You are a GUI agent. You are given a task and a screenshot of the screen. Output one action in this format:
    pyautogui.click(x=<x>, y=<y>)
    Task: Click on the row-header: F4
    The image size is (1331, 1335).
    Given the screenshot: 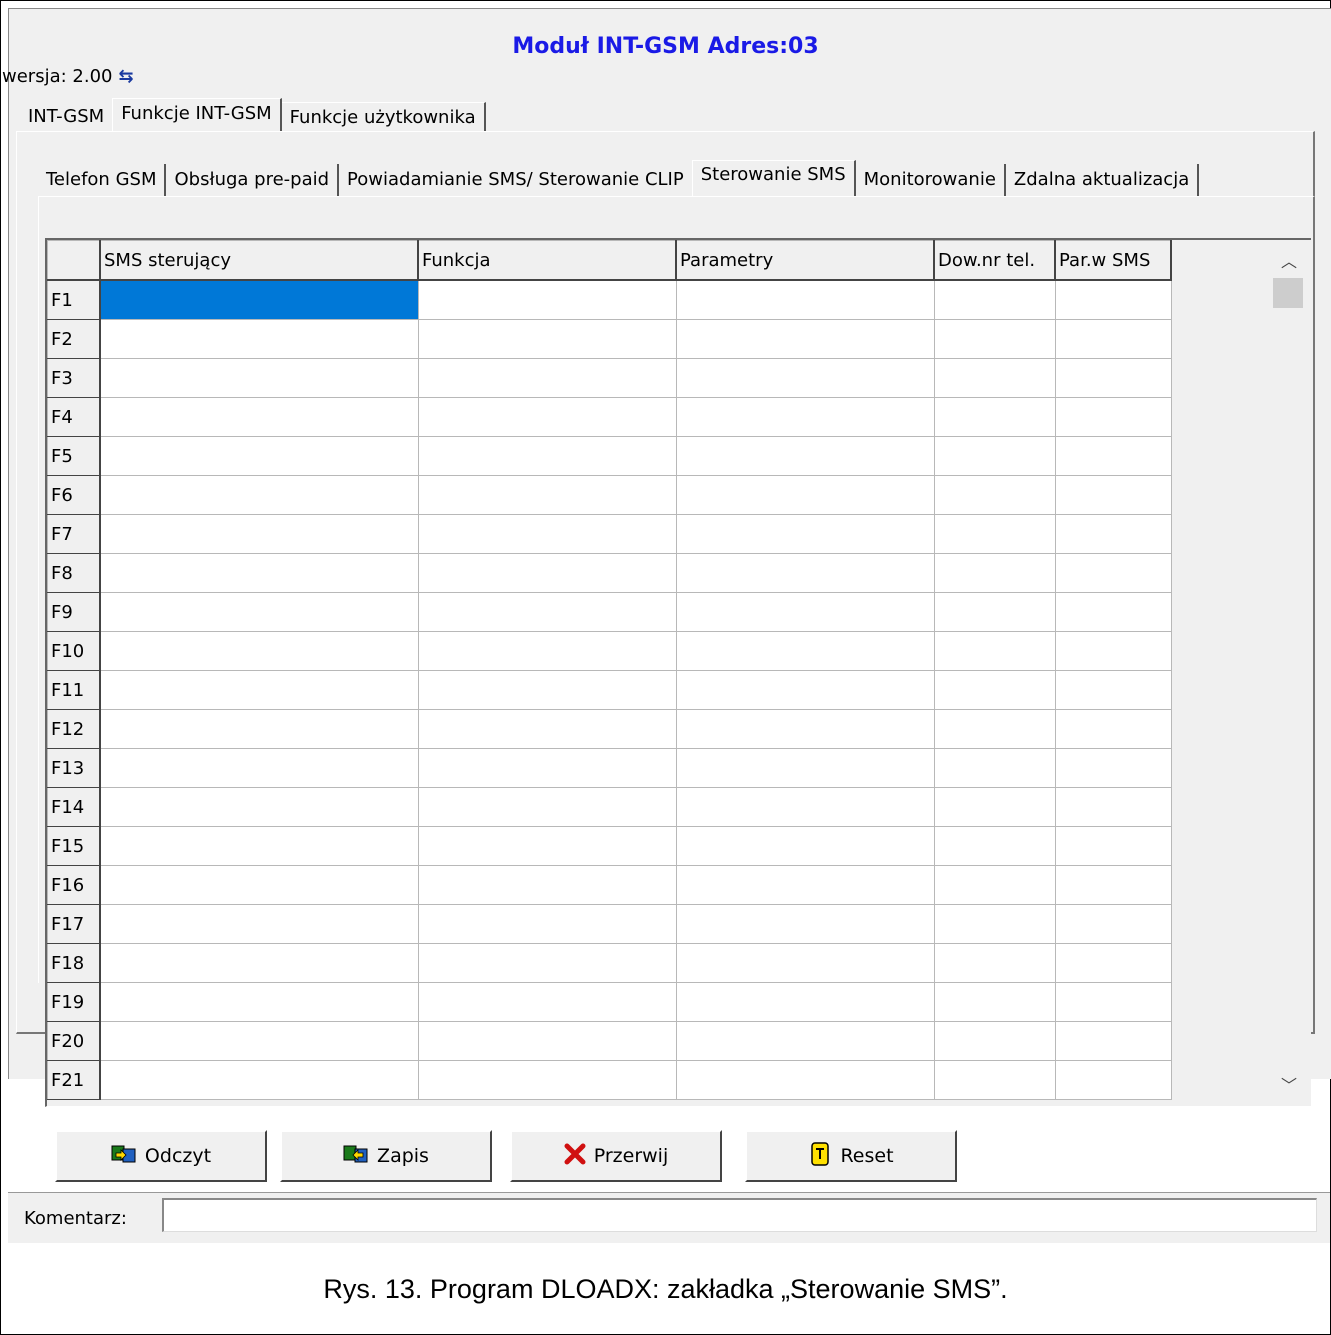 What is the action you would take?
    pyautogui.click(x=74, y=417)
    